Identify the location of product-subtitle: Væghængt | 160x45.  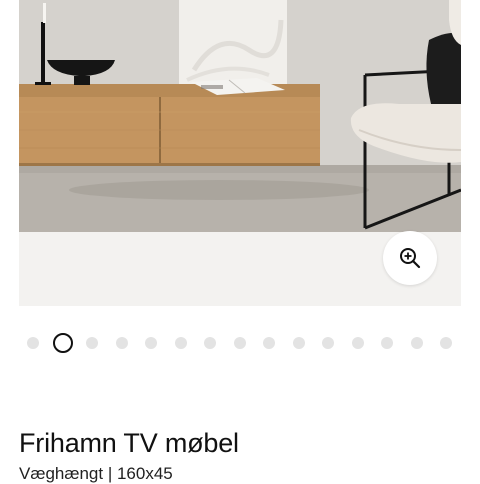
(96, 473).